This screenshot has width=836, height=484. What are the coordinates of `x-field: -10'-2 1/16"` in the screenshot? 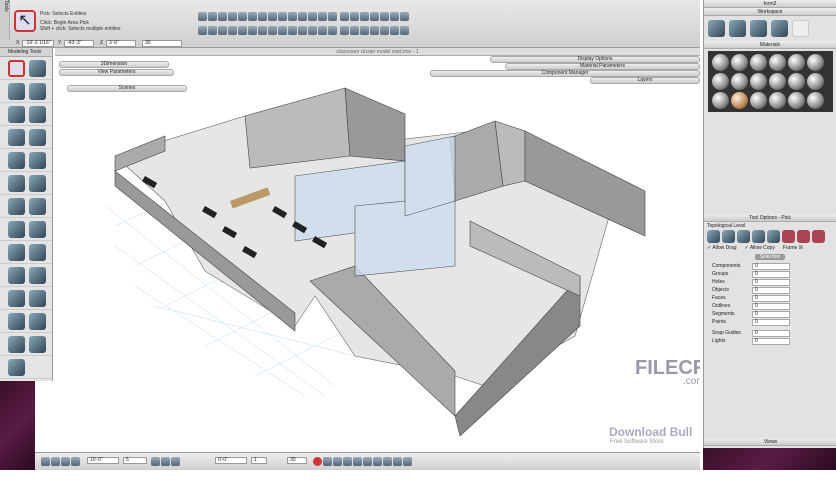 It's located at (38, 43).